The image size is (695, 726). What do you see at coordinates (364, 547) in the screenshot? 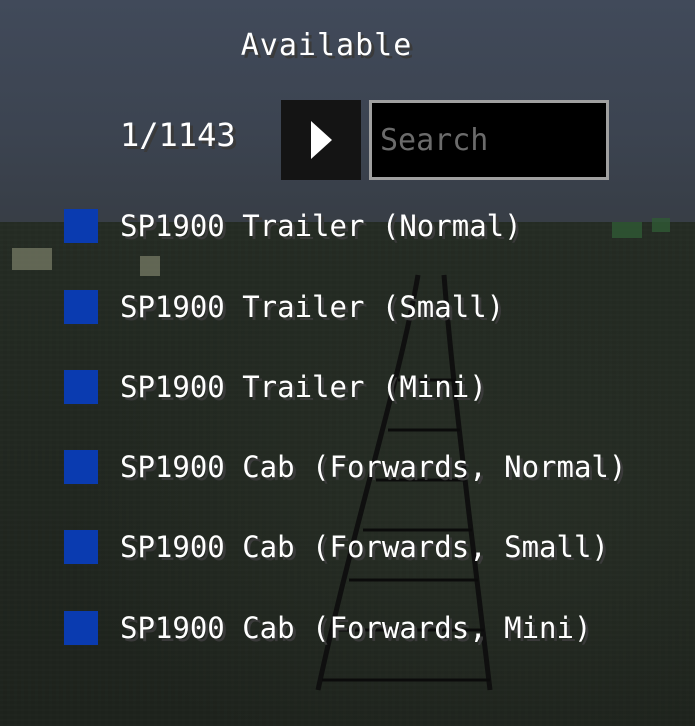
I see `item-label: SP1900 Cab (Forwards, Small)` at bounding box center [364, 547].